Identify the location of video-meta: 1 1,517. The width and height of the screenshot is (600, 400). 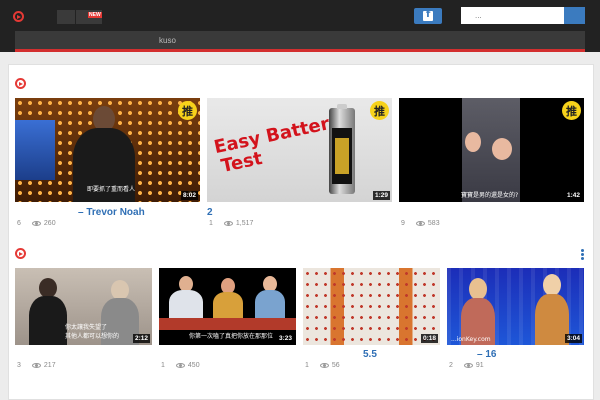
(231, 223).